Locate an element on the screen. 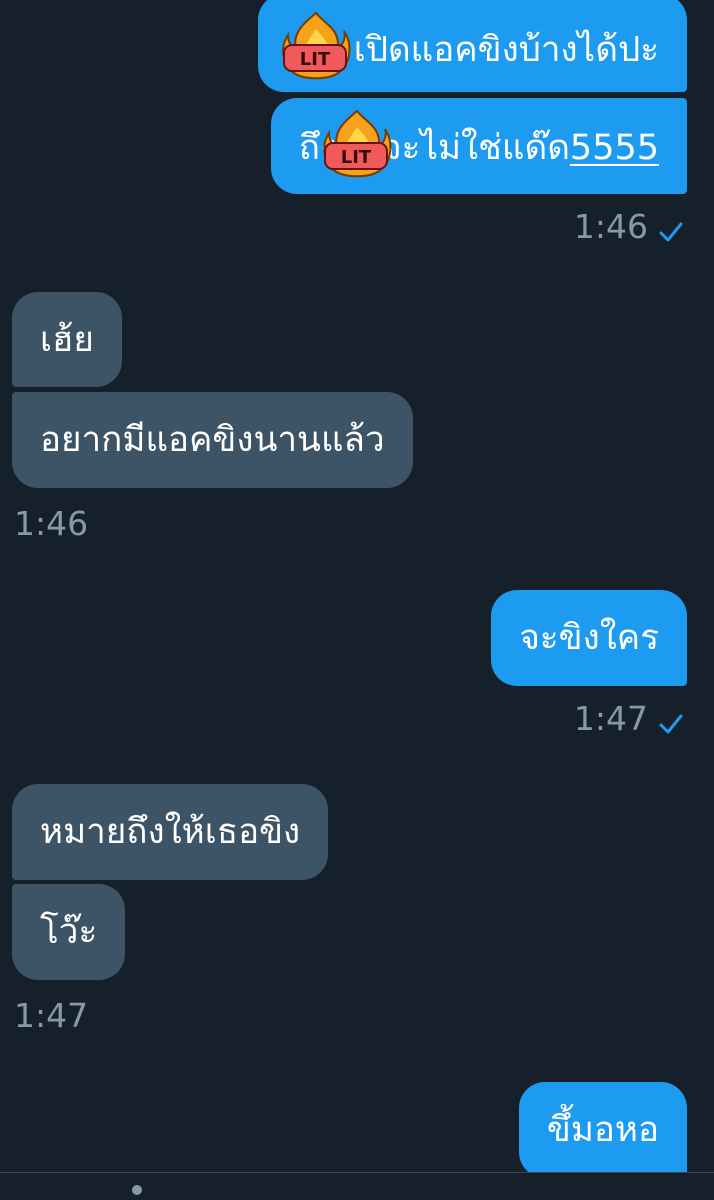  message-text: เฮ้ย is located at coordinates (67, 340).